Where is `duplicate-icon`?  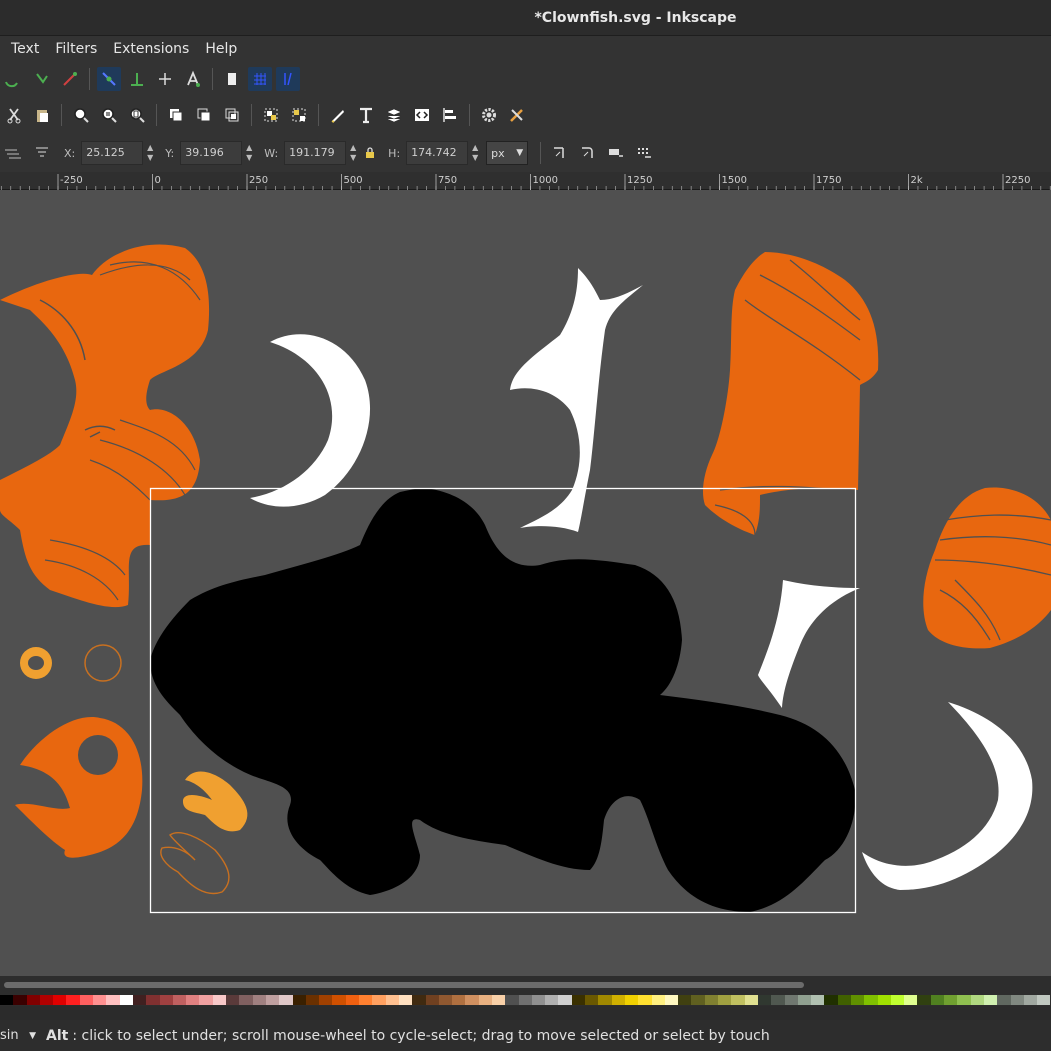
duplicate-icon is located at coordinates (176, 115).